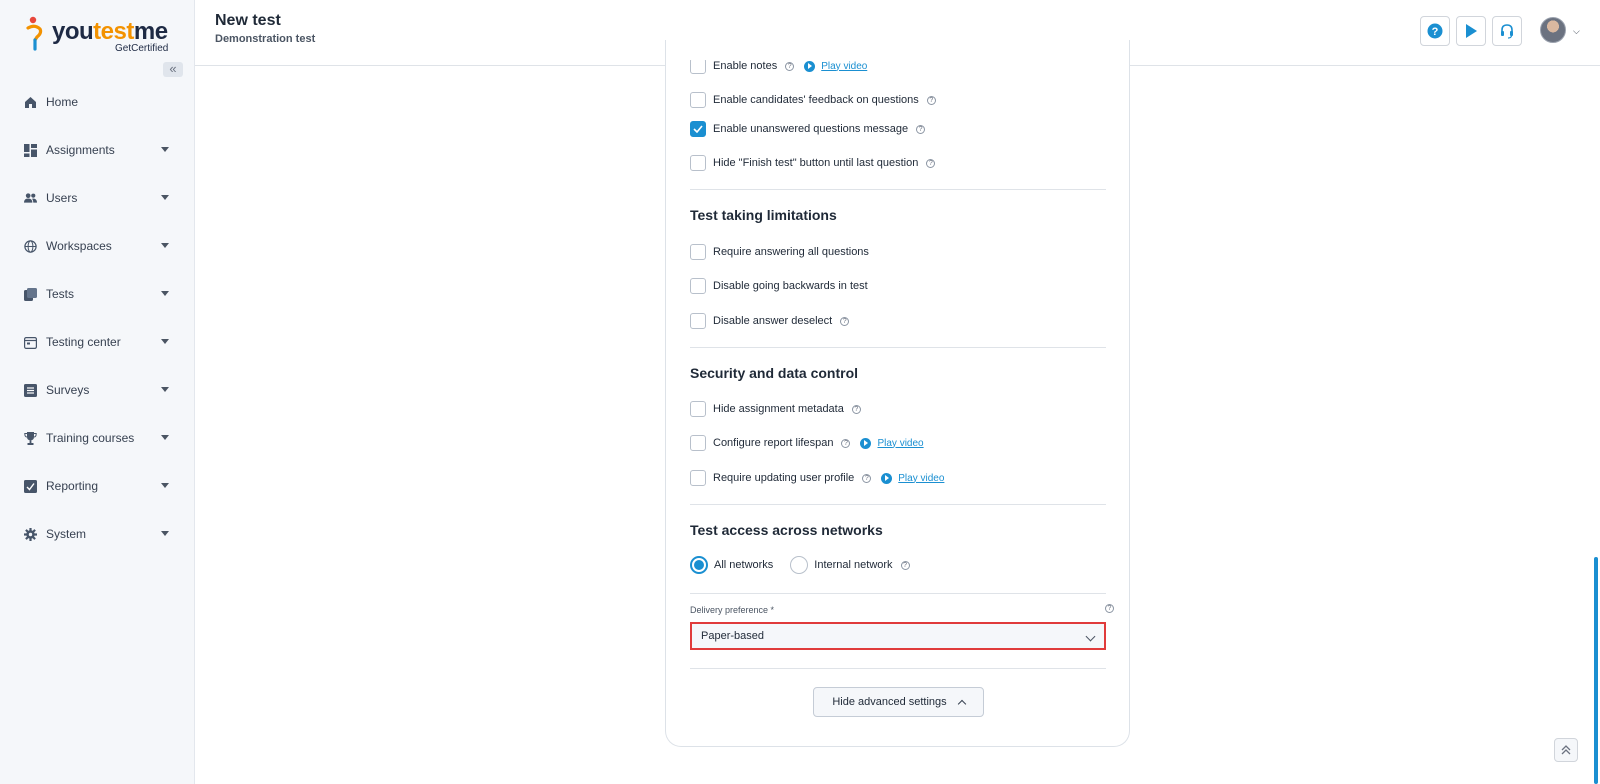 This screenshot has width=1600, height=784. I want to click on play-icon, so click(1471, 31).